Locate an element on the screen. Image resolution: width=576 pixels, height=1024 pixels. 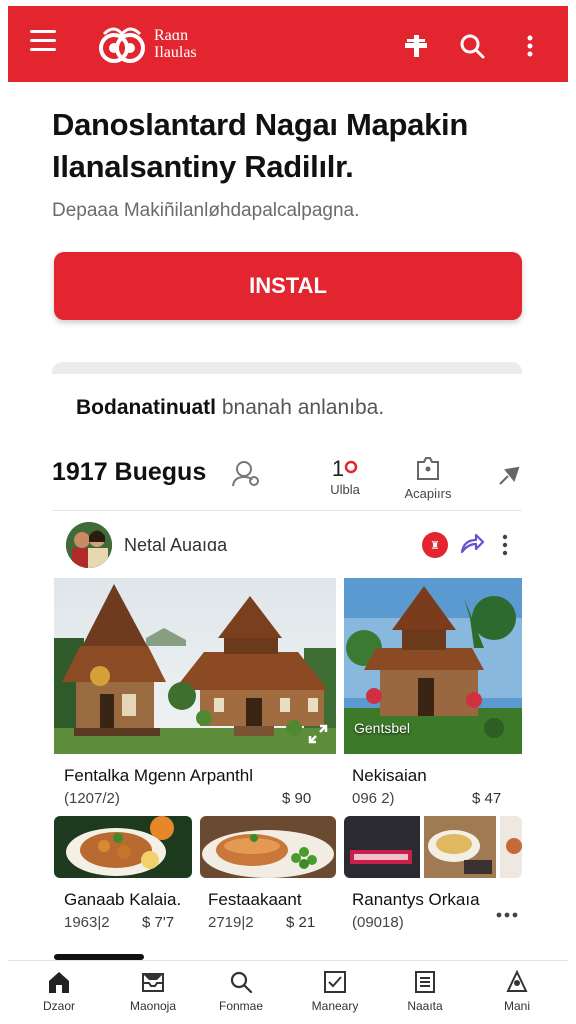
add-icon is located at coordinates (416, 46).